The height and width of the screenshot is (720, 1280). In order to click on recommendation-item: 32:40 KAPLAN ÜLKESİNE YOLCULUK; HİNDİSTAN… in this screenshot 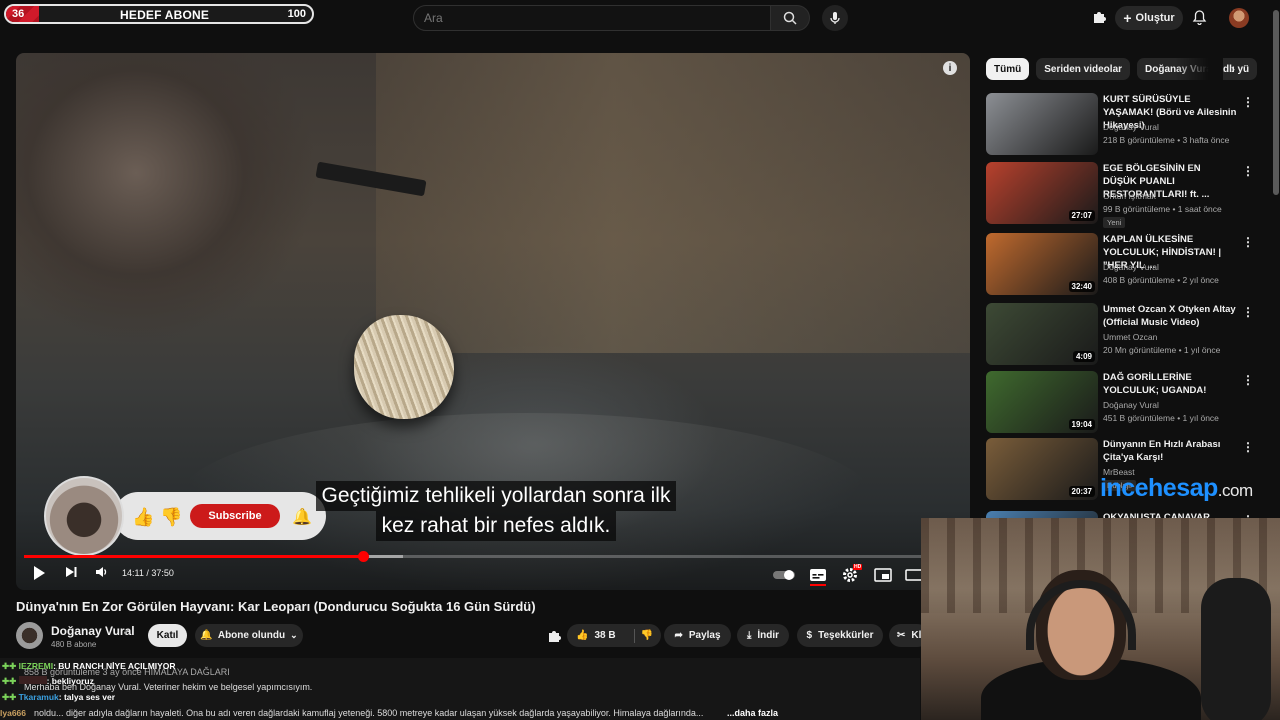, I will do `click(1121, 264)`.